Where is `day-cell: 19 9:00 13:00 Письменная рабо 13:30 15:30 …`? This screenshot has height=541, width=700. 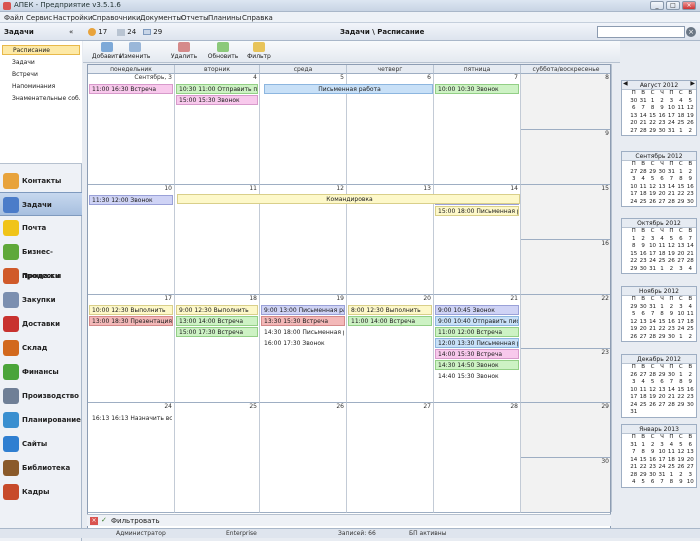 day-cell: 19 9:00 13:00 Письменная рабо 13:30 15:30 … is located at coordinates (303, 349).